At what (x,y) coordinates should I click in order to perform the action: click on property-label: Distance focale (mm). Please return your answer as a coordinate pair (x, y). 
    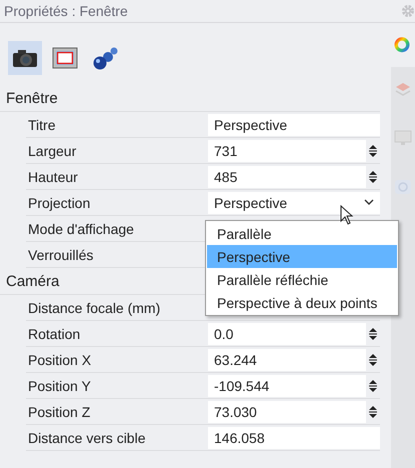
    Looking at the image, I should click on (94, 308).